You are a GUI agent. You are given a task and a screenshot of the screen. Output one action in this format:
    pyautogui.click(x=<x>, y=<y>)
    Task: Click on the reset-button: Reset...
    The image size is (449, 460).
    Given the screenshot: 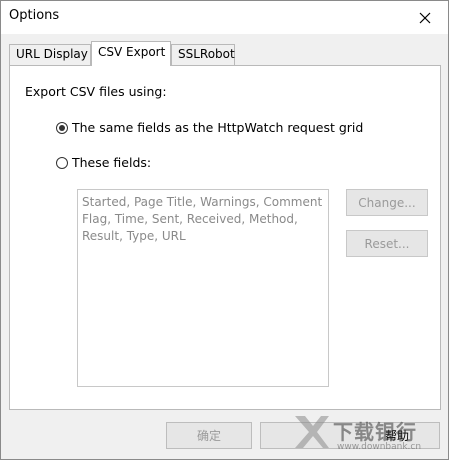 What is the action you would take?
    pyautogui.click(x=387, y=243)
    